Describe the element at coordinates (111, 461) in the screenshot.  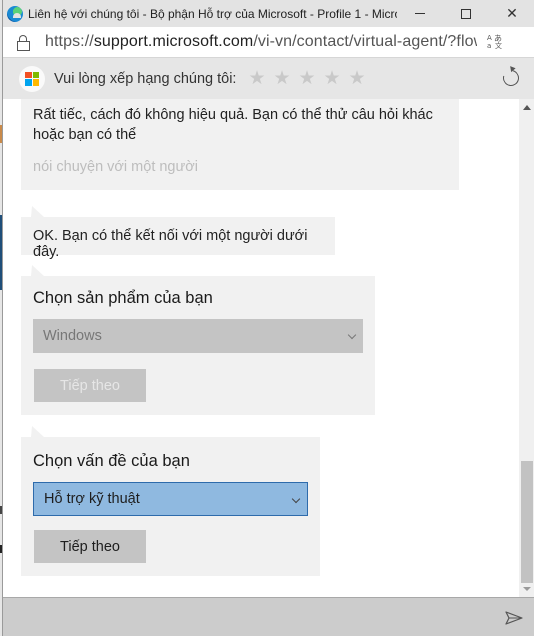
I see `card-heading: Chọn vấn đề của bạn` at that location.